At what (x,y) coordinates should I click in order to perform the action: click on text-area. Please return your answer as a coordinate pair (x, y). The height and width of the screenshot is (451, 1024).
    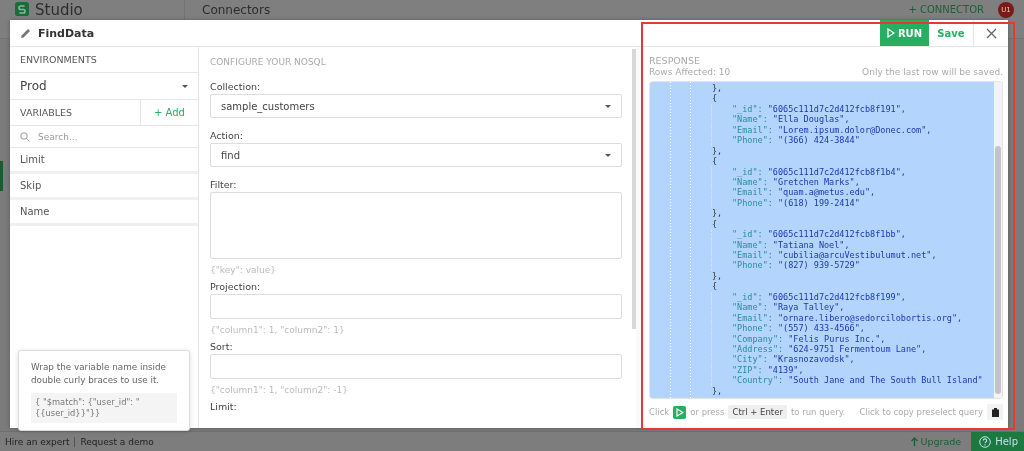
    Looking at the image, I should click on (416, 225).